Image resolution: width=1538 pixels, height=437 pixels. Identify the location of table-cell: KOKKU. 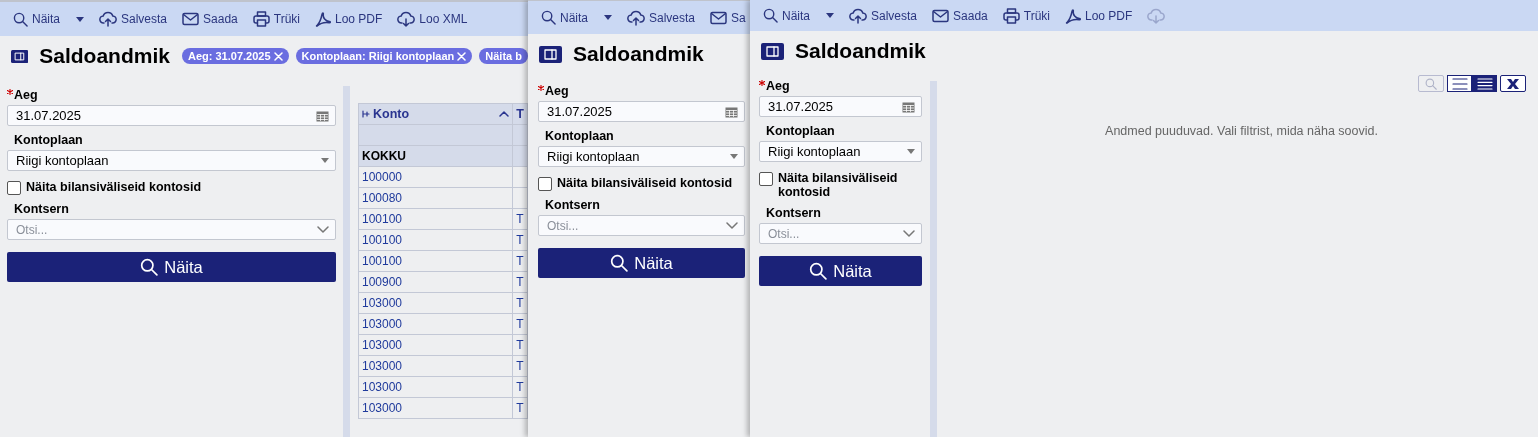
(435, 156).